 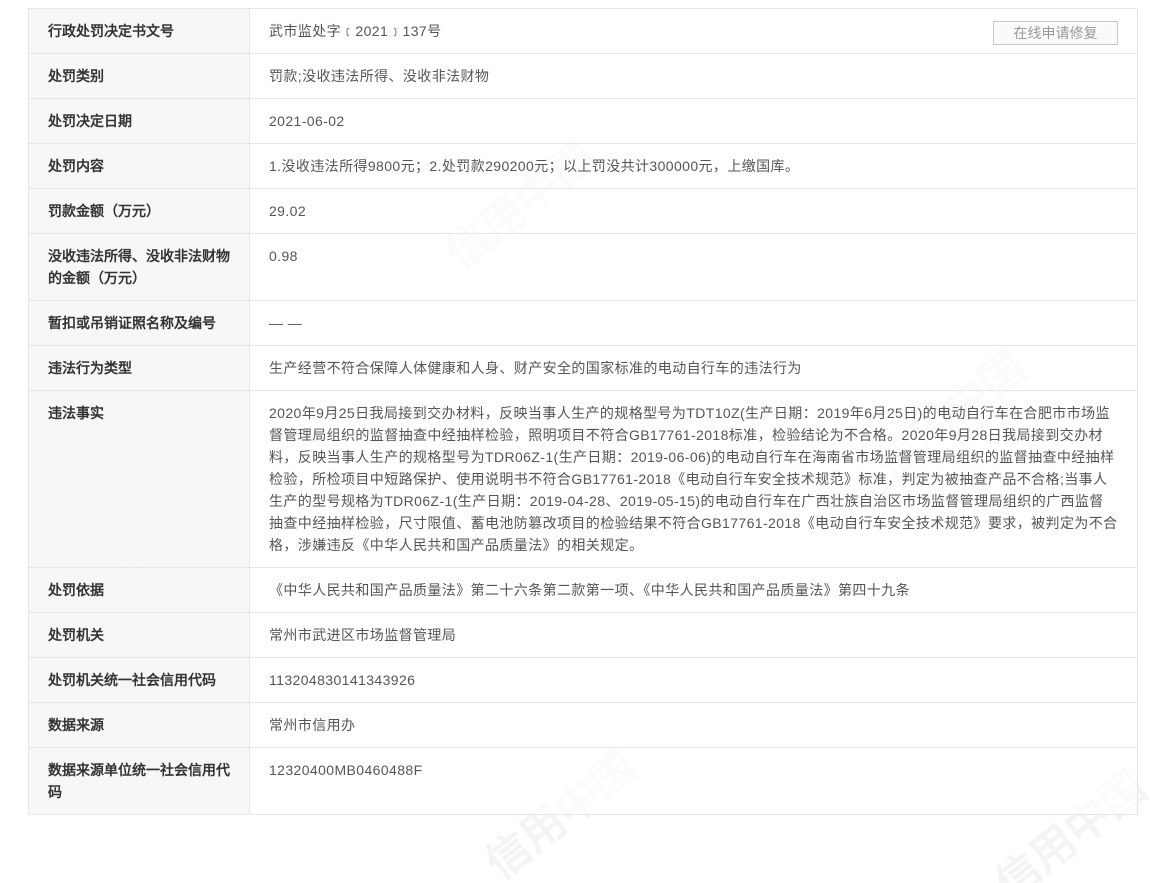 What do you see at coordinates (139, 479) in the screenshot?
I see `row-label: 违法事实` at bounding box center [139, 479].